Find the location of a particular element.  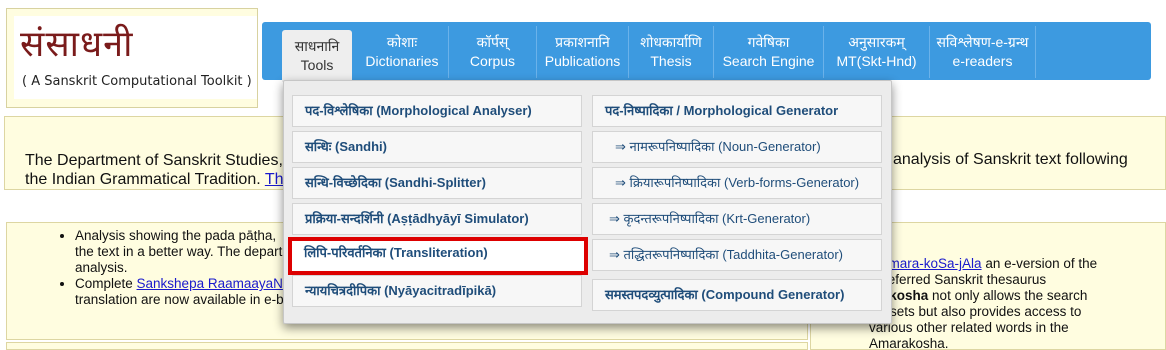

nav-label-skt: कॉर्पस् is located at coordinates (492, 42).